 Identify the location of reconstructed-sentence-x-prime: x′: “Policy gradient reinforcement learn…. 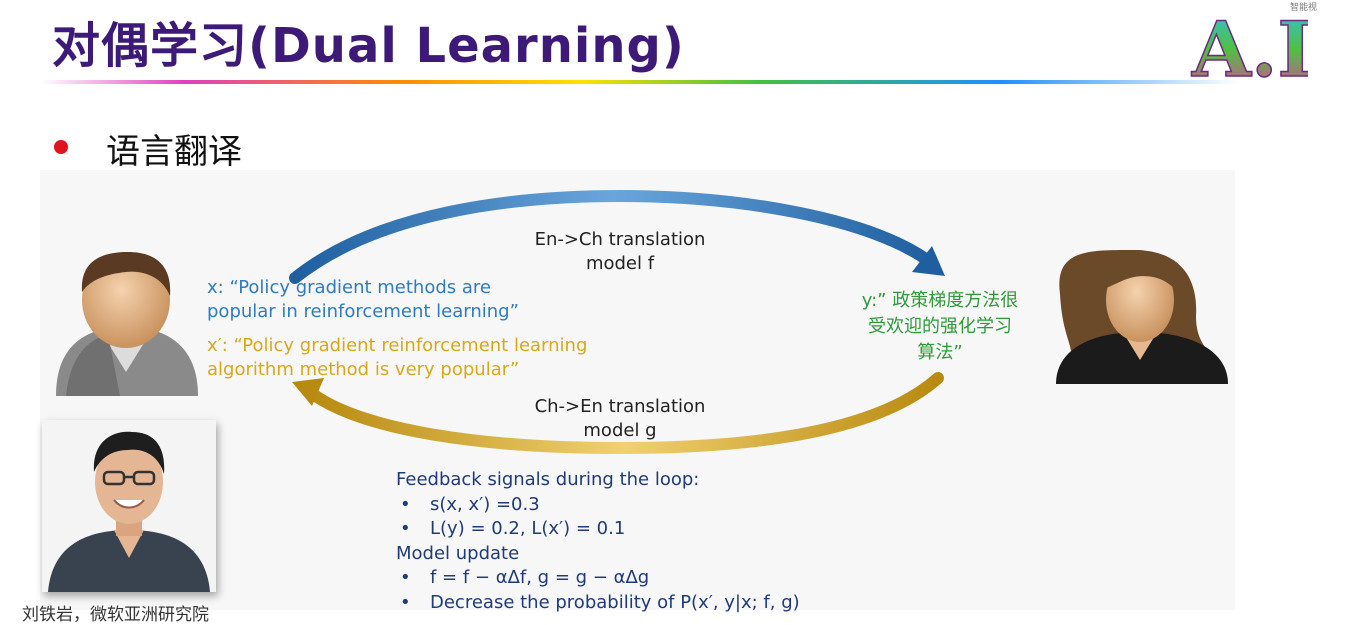
(397, 358).